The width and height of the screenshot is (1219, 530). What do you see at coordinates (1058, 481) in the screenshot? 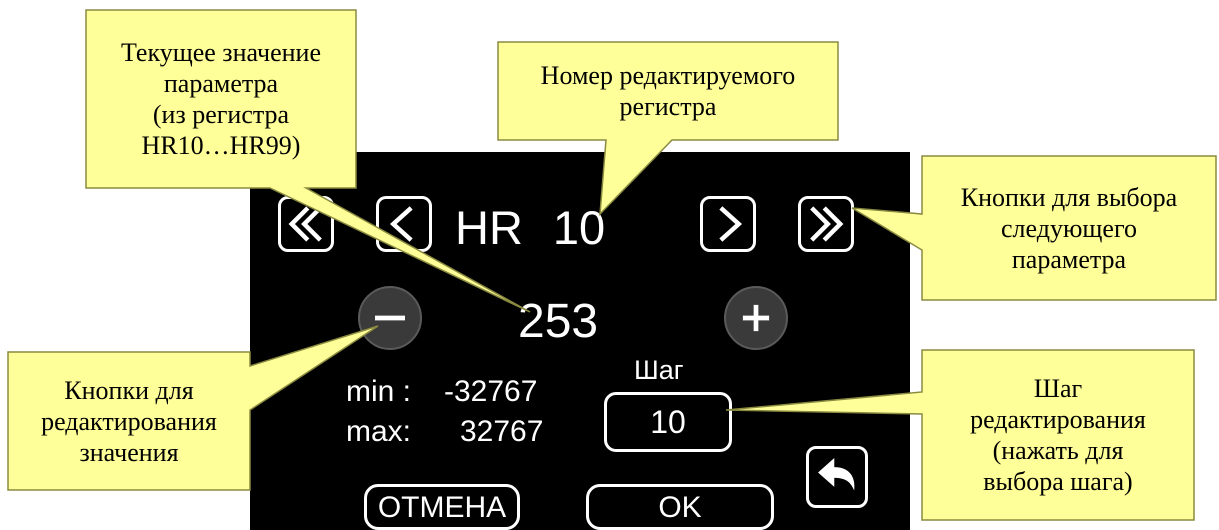
I see `callout-line: выбора шага)` at bounding box center [1058, 481].